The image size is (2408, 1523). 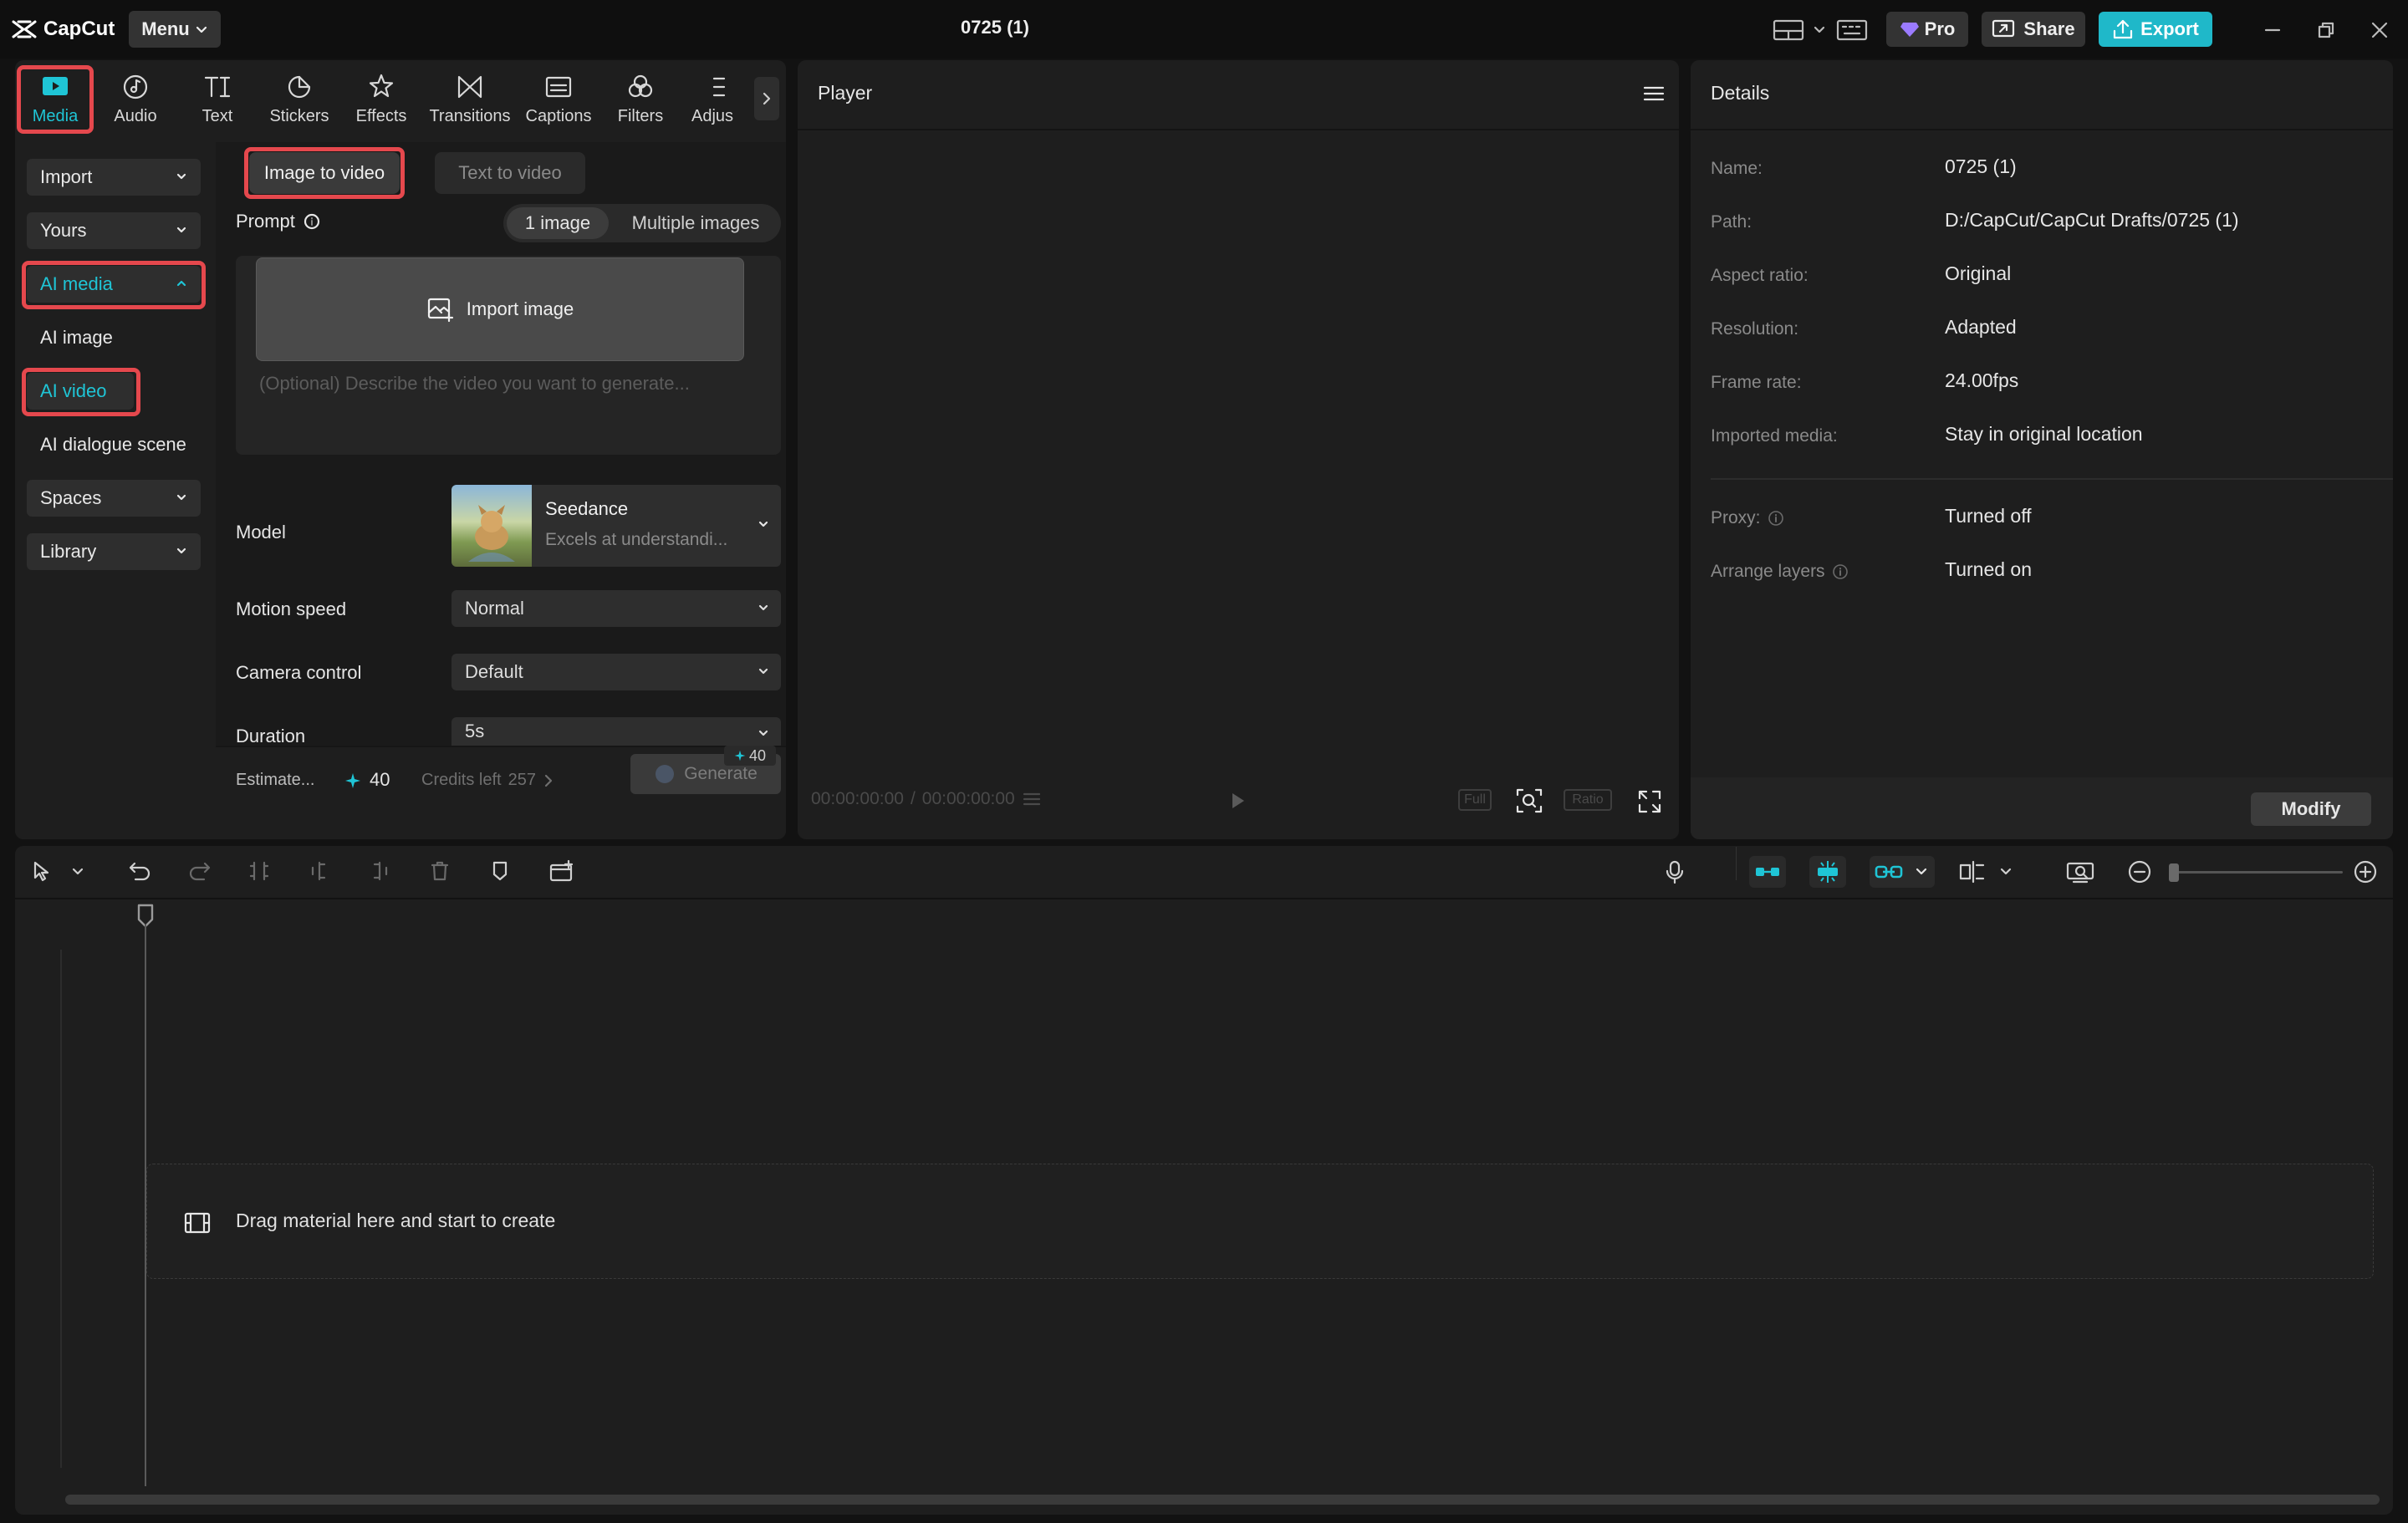 What do you see at coordinates (278, 222) in the screenshot?
I see `prompt-label: Prompt` at bounding box center [278, 222].